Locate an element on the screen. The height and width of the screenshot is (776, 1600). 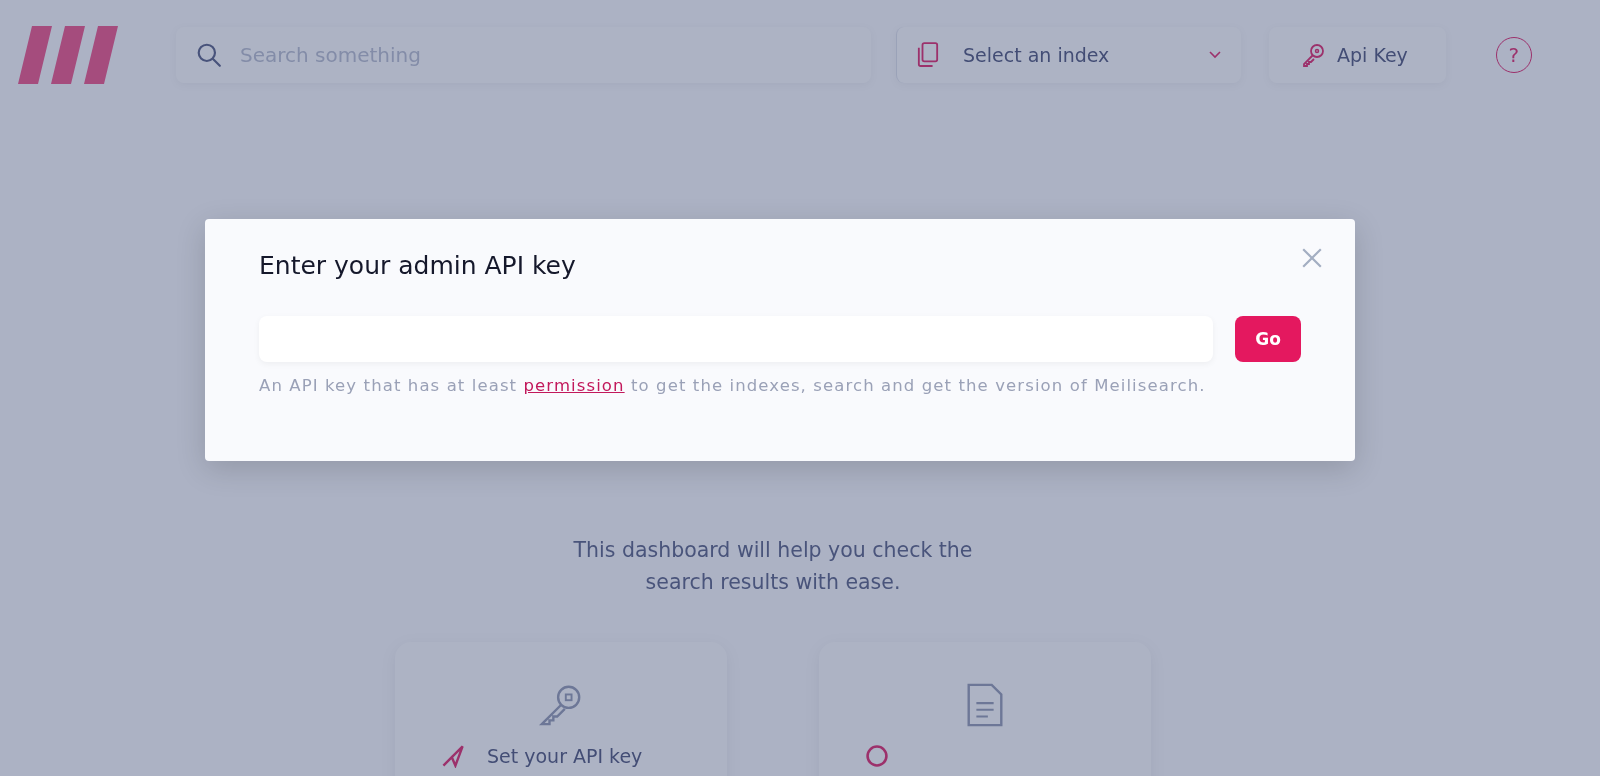
key-icon is located at coordinates (1313, 55).